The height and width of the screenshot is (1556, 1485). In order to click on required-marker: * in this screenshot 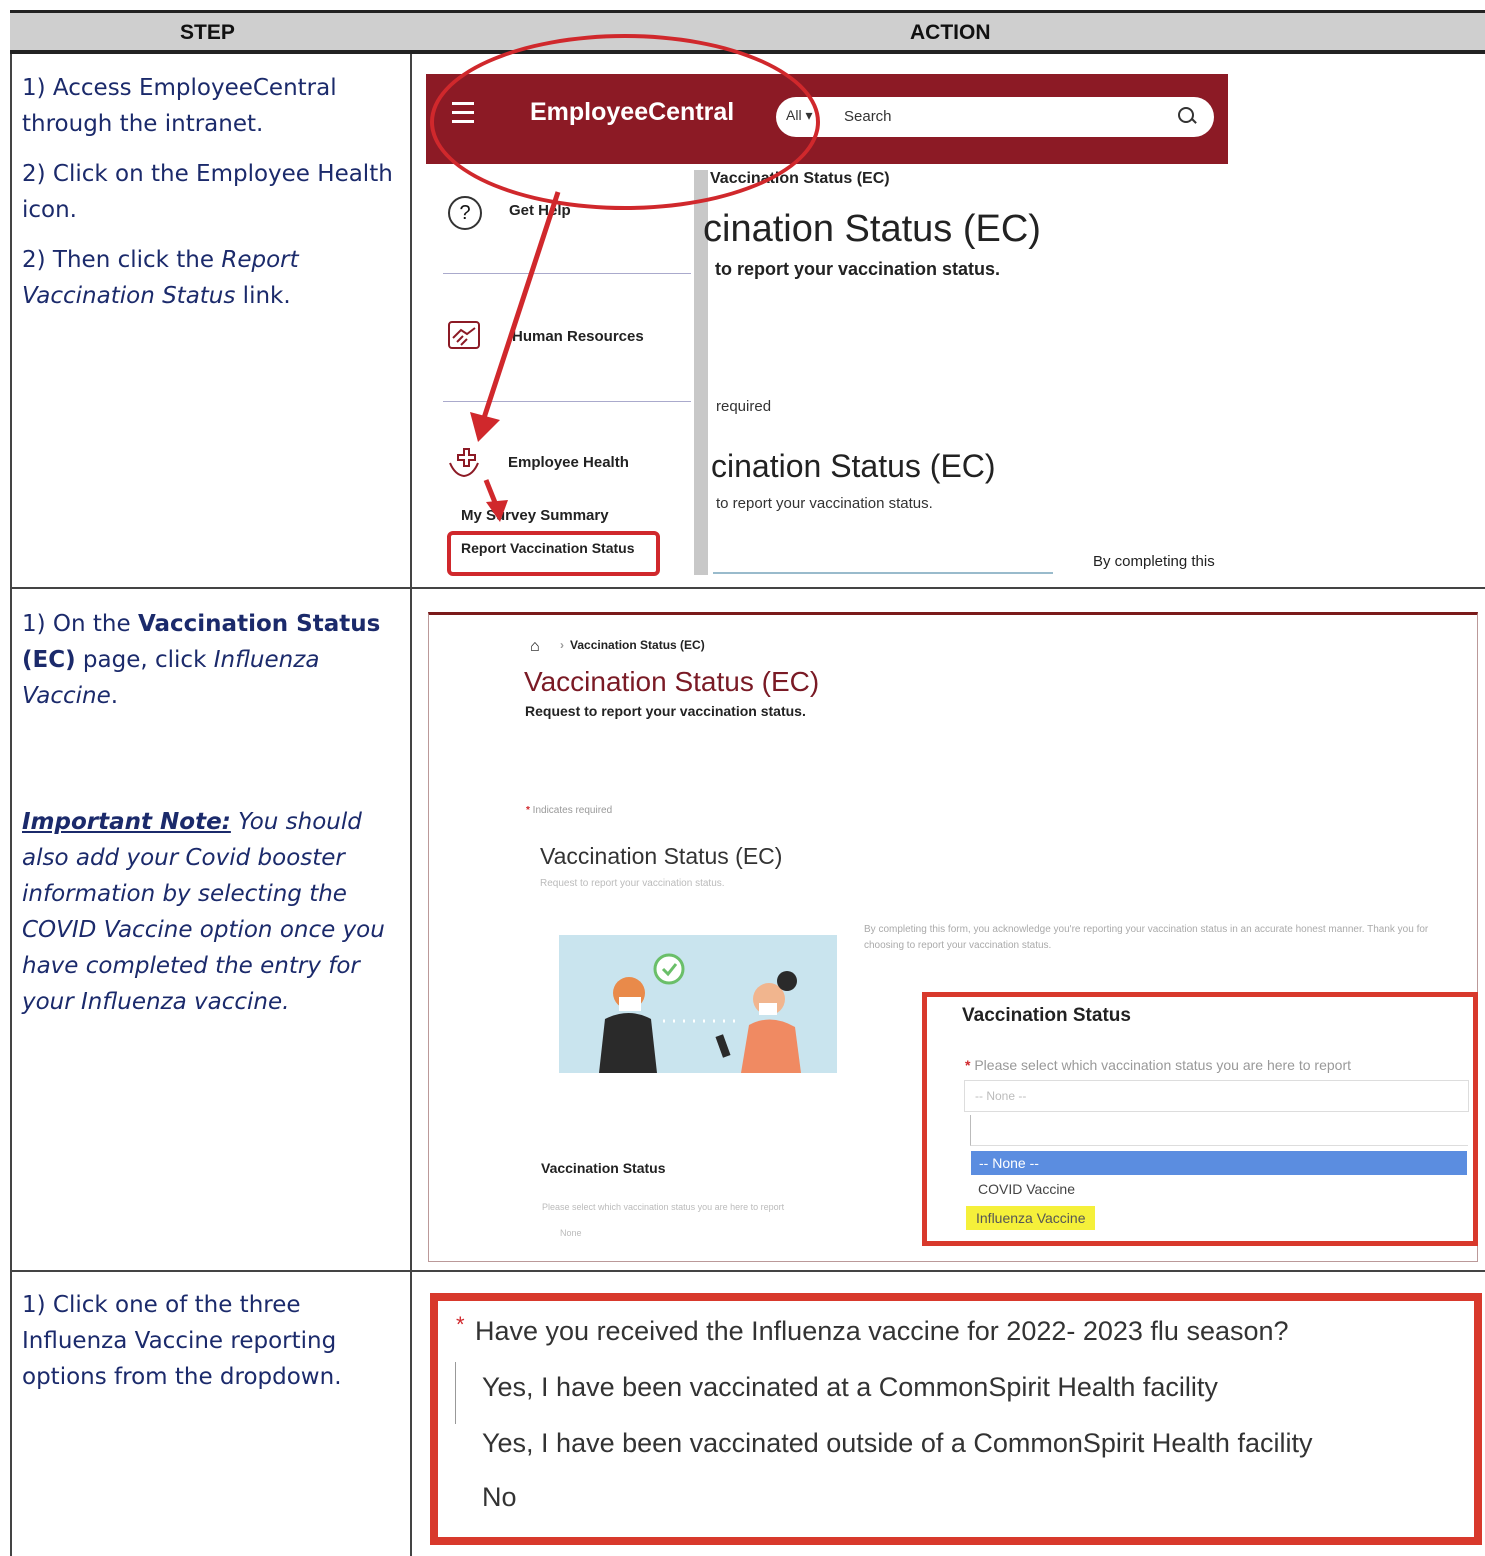, I will do `click(460, 1324)`.